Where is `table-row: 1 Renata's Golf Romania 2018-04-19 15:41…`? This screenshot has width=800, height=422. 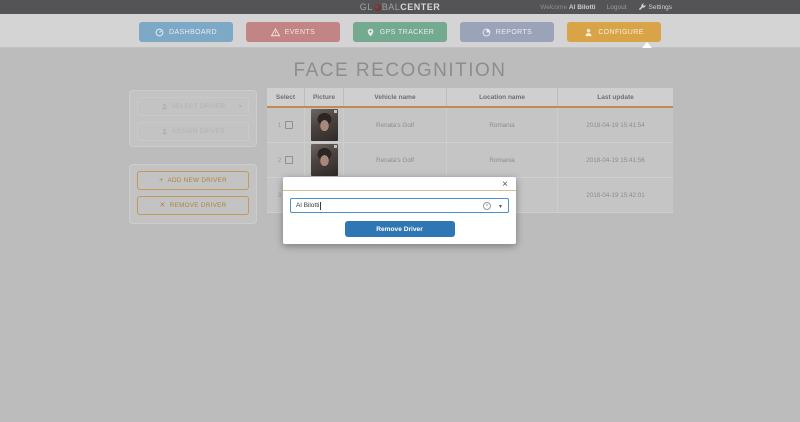
table-row: 1 Renata's Golf Romania 2018-04-19 15:41… is located at coordinates (470, 125).